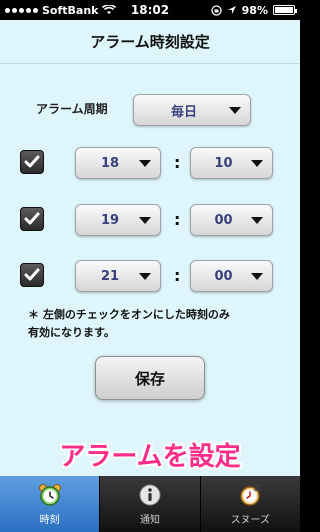  I want to click on alarm-2-minute-value: 00, so click(223, 220).